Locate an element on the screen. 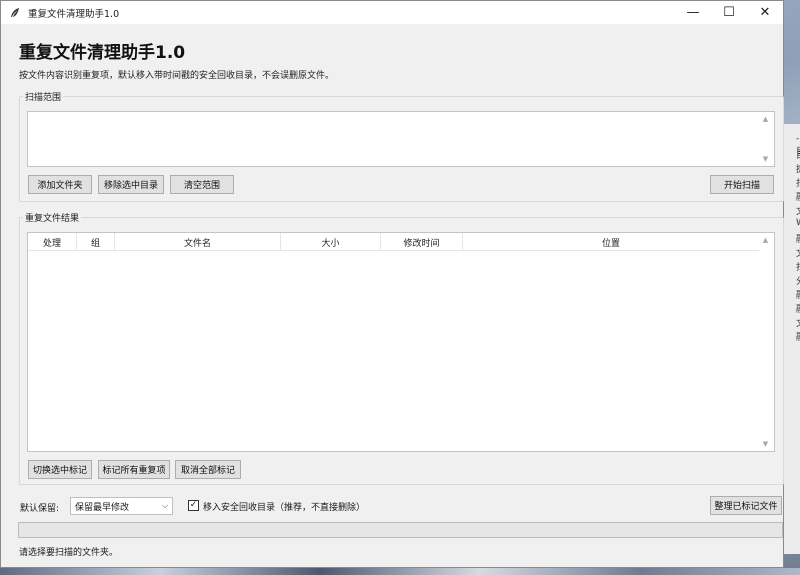 Image resolution: width=800 pixels, height=575 pixels. window-title: 重复文件清理助手1.0 is located at coordinates (74, 14).